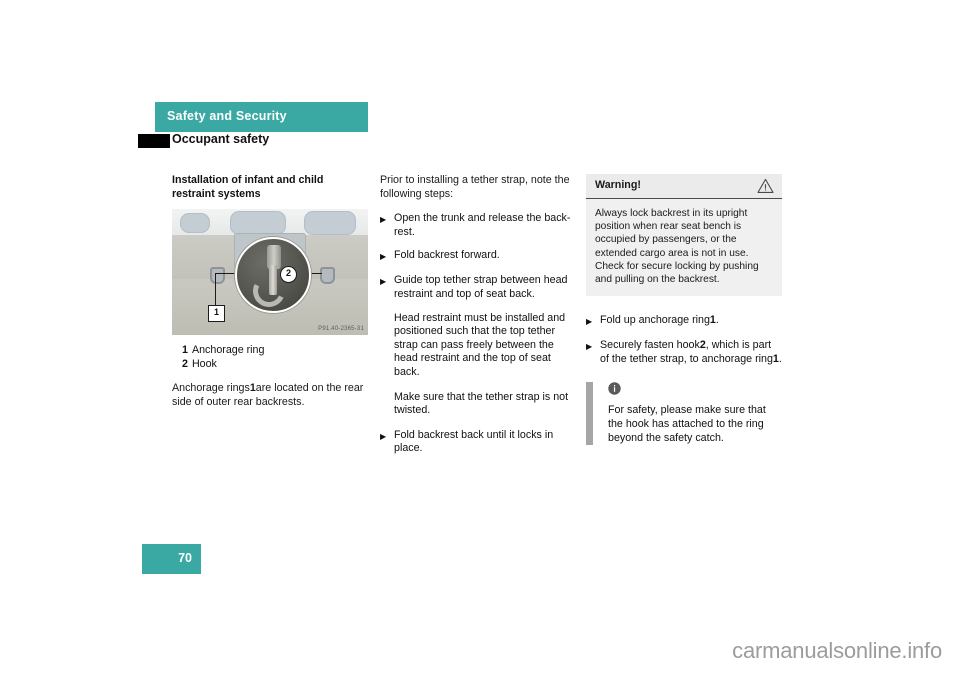  I want to click on info-note-accent-bar, so click(589, 414).